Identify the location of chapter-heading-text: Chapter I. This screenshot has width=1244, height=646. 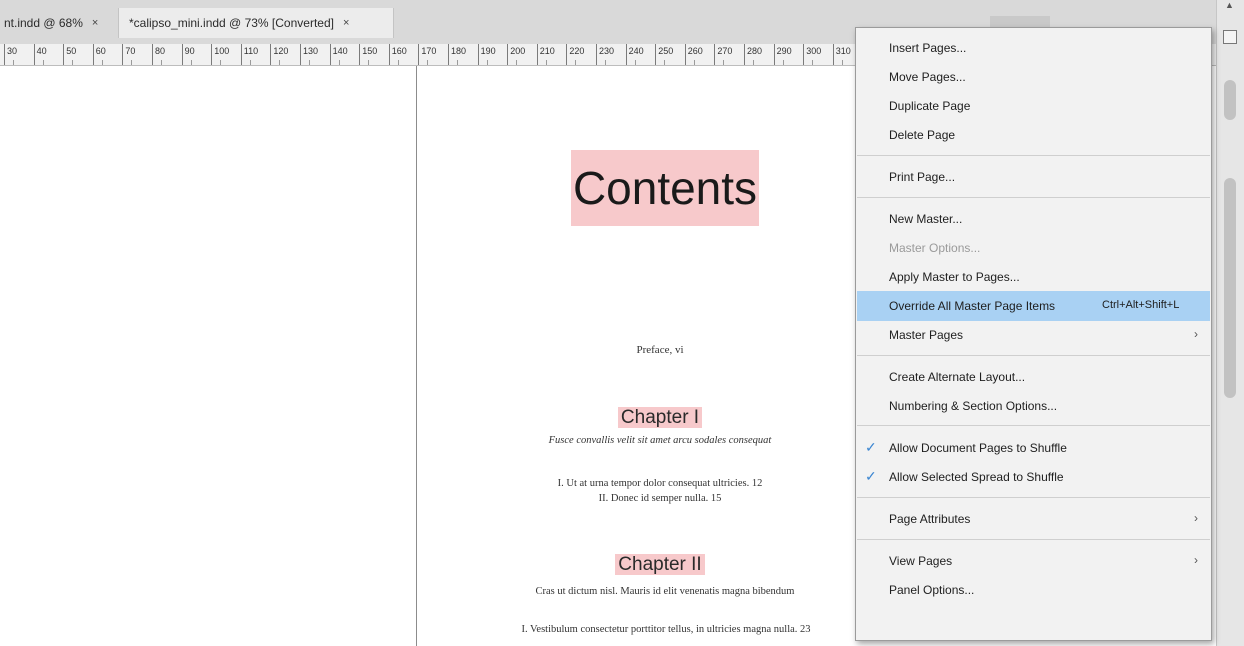
(660, 417).